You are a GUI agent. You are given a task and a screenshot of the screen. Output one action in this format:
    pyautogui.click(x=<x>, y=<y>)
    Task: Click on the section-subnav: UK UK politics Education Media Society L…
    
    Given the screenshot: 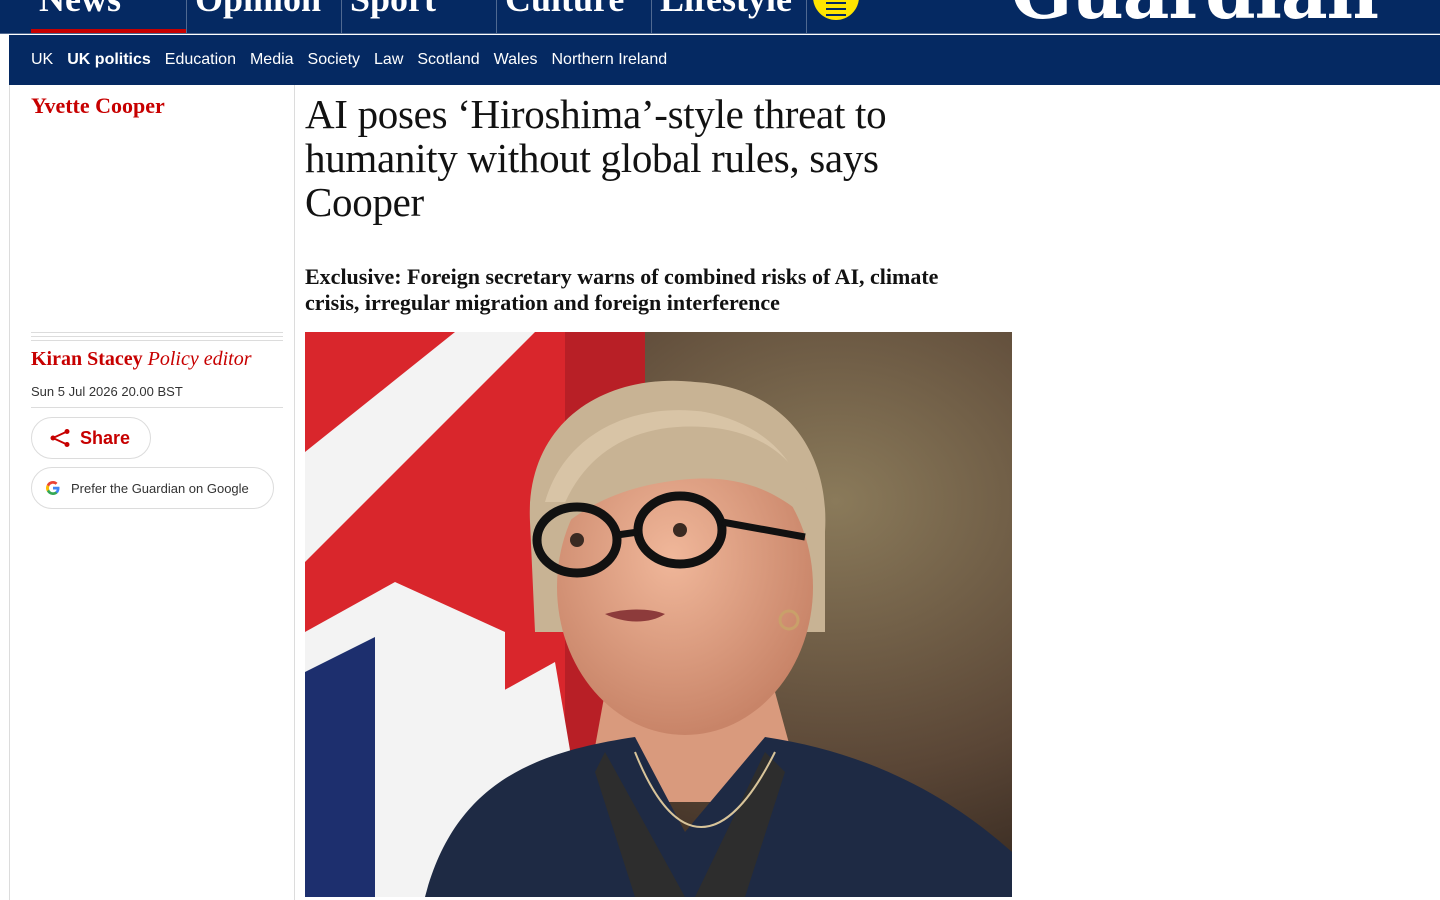 What is the action you would take?
    pyautogui.click(x=724, y=60)
    